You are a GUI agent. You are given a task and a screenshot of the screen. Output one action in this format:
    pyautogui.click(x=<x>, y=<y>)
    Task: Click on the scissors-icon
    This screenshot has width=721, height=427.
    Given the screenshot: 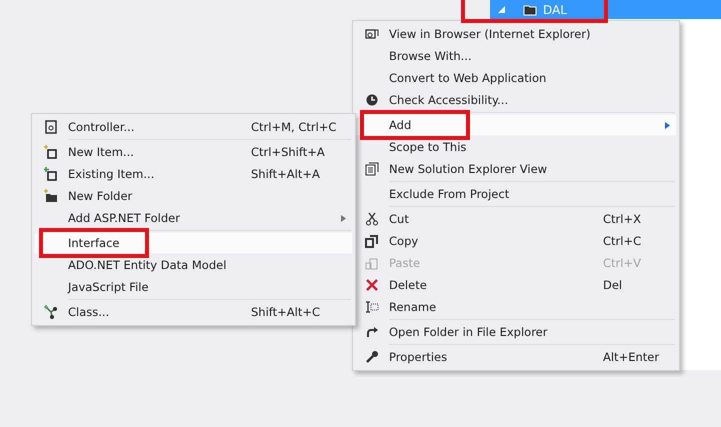 What is the action you would take?
    pyautogui.click(x=372, y=219)
    